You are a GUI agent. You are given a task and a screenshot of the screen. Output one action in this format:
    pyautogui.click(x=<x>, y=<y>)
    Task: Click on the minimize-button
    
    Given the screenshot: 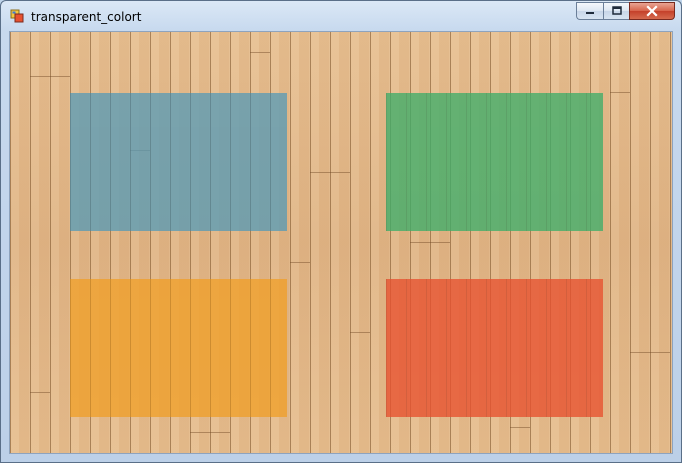 What is the action you would take?
    pyautogui.click(x=589, y=11)
    